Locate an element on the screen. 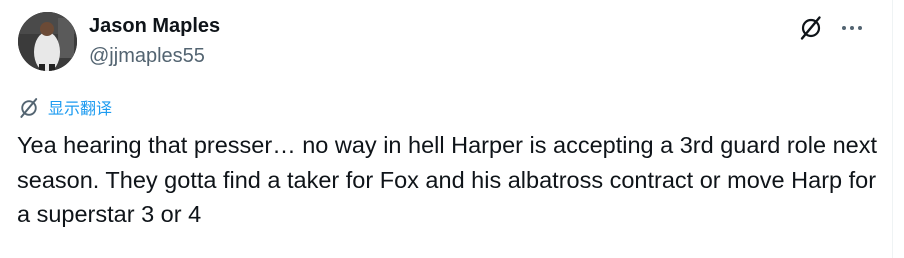 The height and width of the screenshot is (258, 904). grok-translate-icon is located at coordinates (29, 110).